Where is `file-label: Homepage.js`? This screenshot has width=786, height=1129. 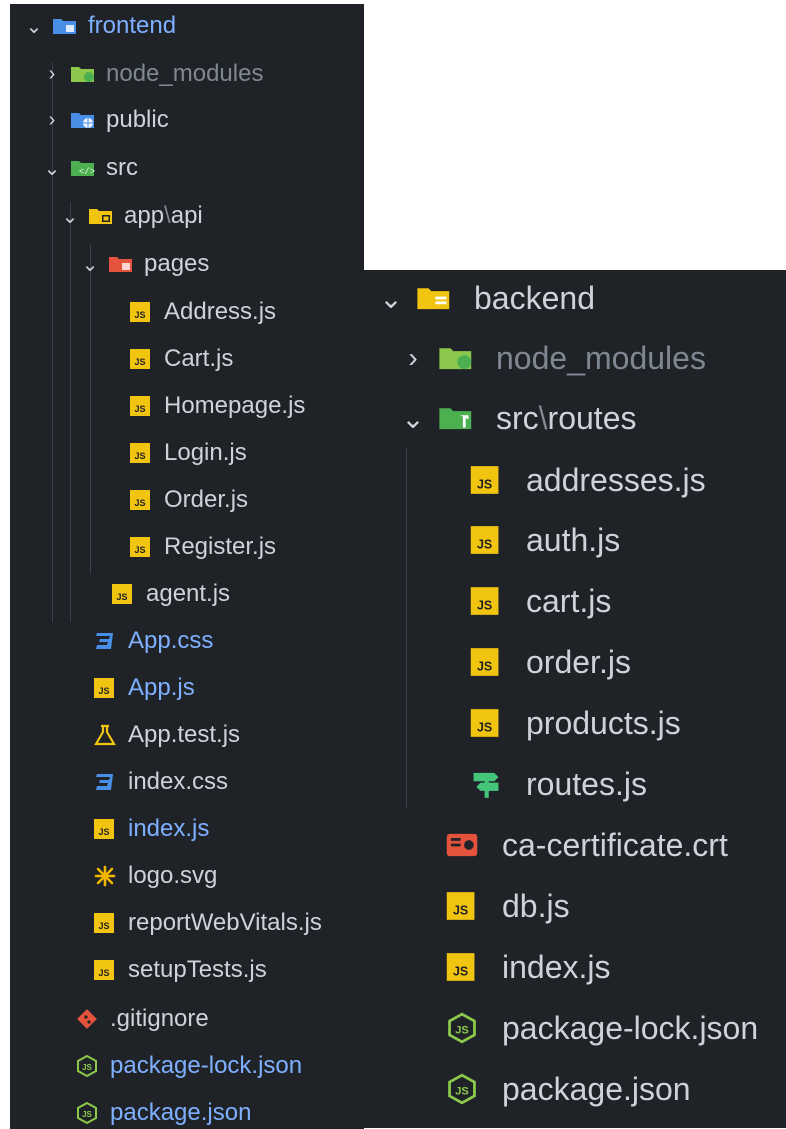 file-label: Homepage.js is located at coordinates (235, 405).